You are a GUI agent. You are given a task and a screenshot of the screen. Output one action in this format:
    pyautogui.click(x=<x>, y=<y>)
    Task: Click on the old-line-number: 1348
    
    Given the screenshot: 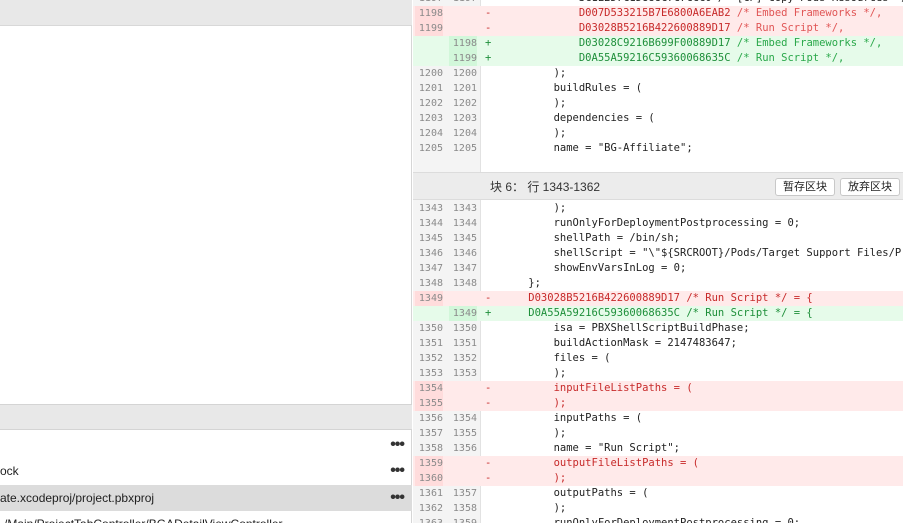 What is the action you would take?
    pyautogui.click(x=430, y=283)
    